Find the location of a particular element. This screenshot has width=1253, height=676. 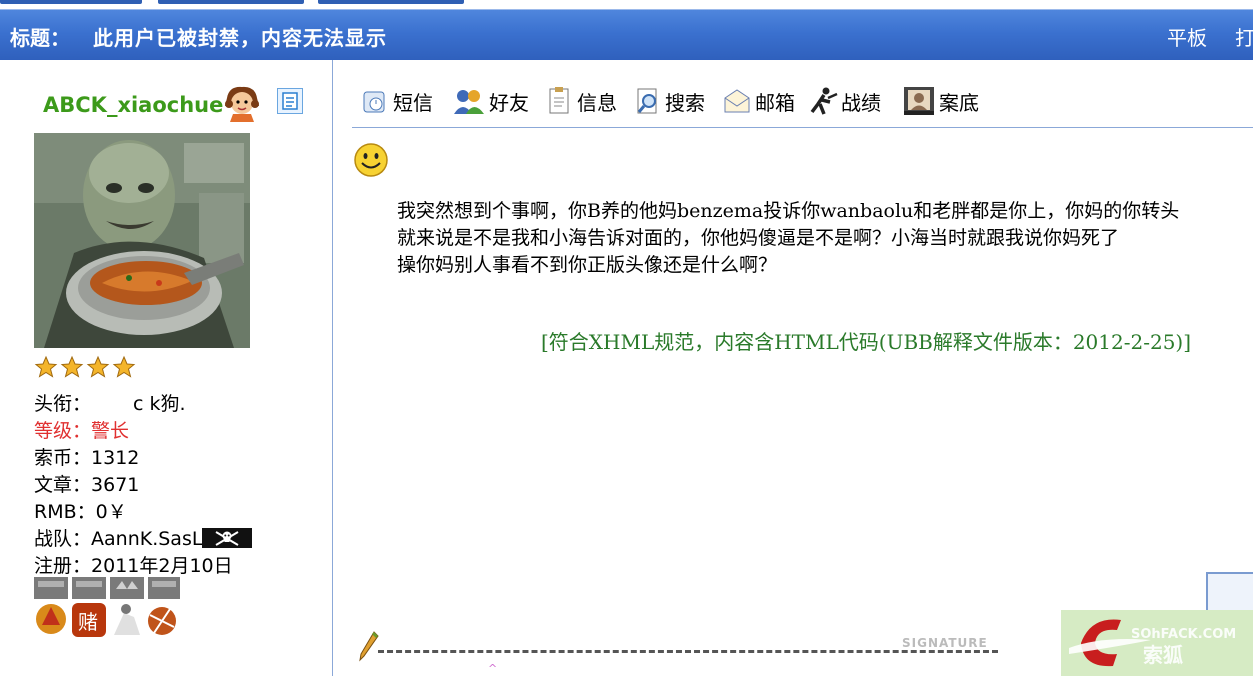

registered-value: 2011年2月10日 is located at coordinates (162, 566).